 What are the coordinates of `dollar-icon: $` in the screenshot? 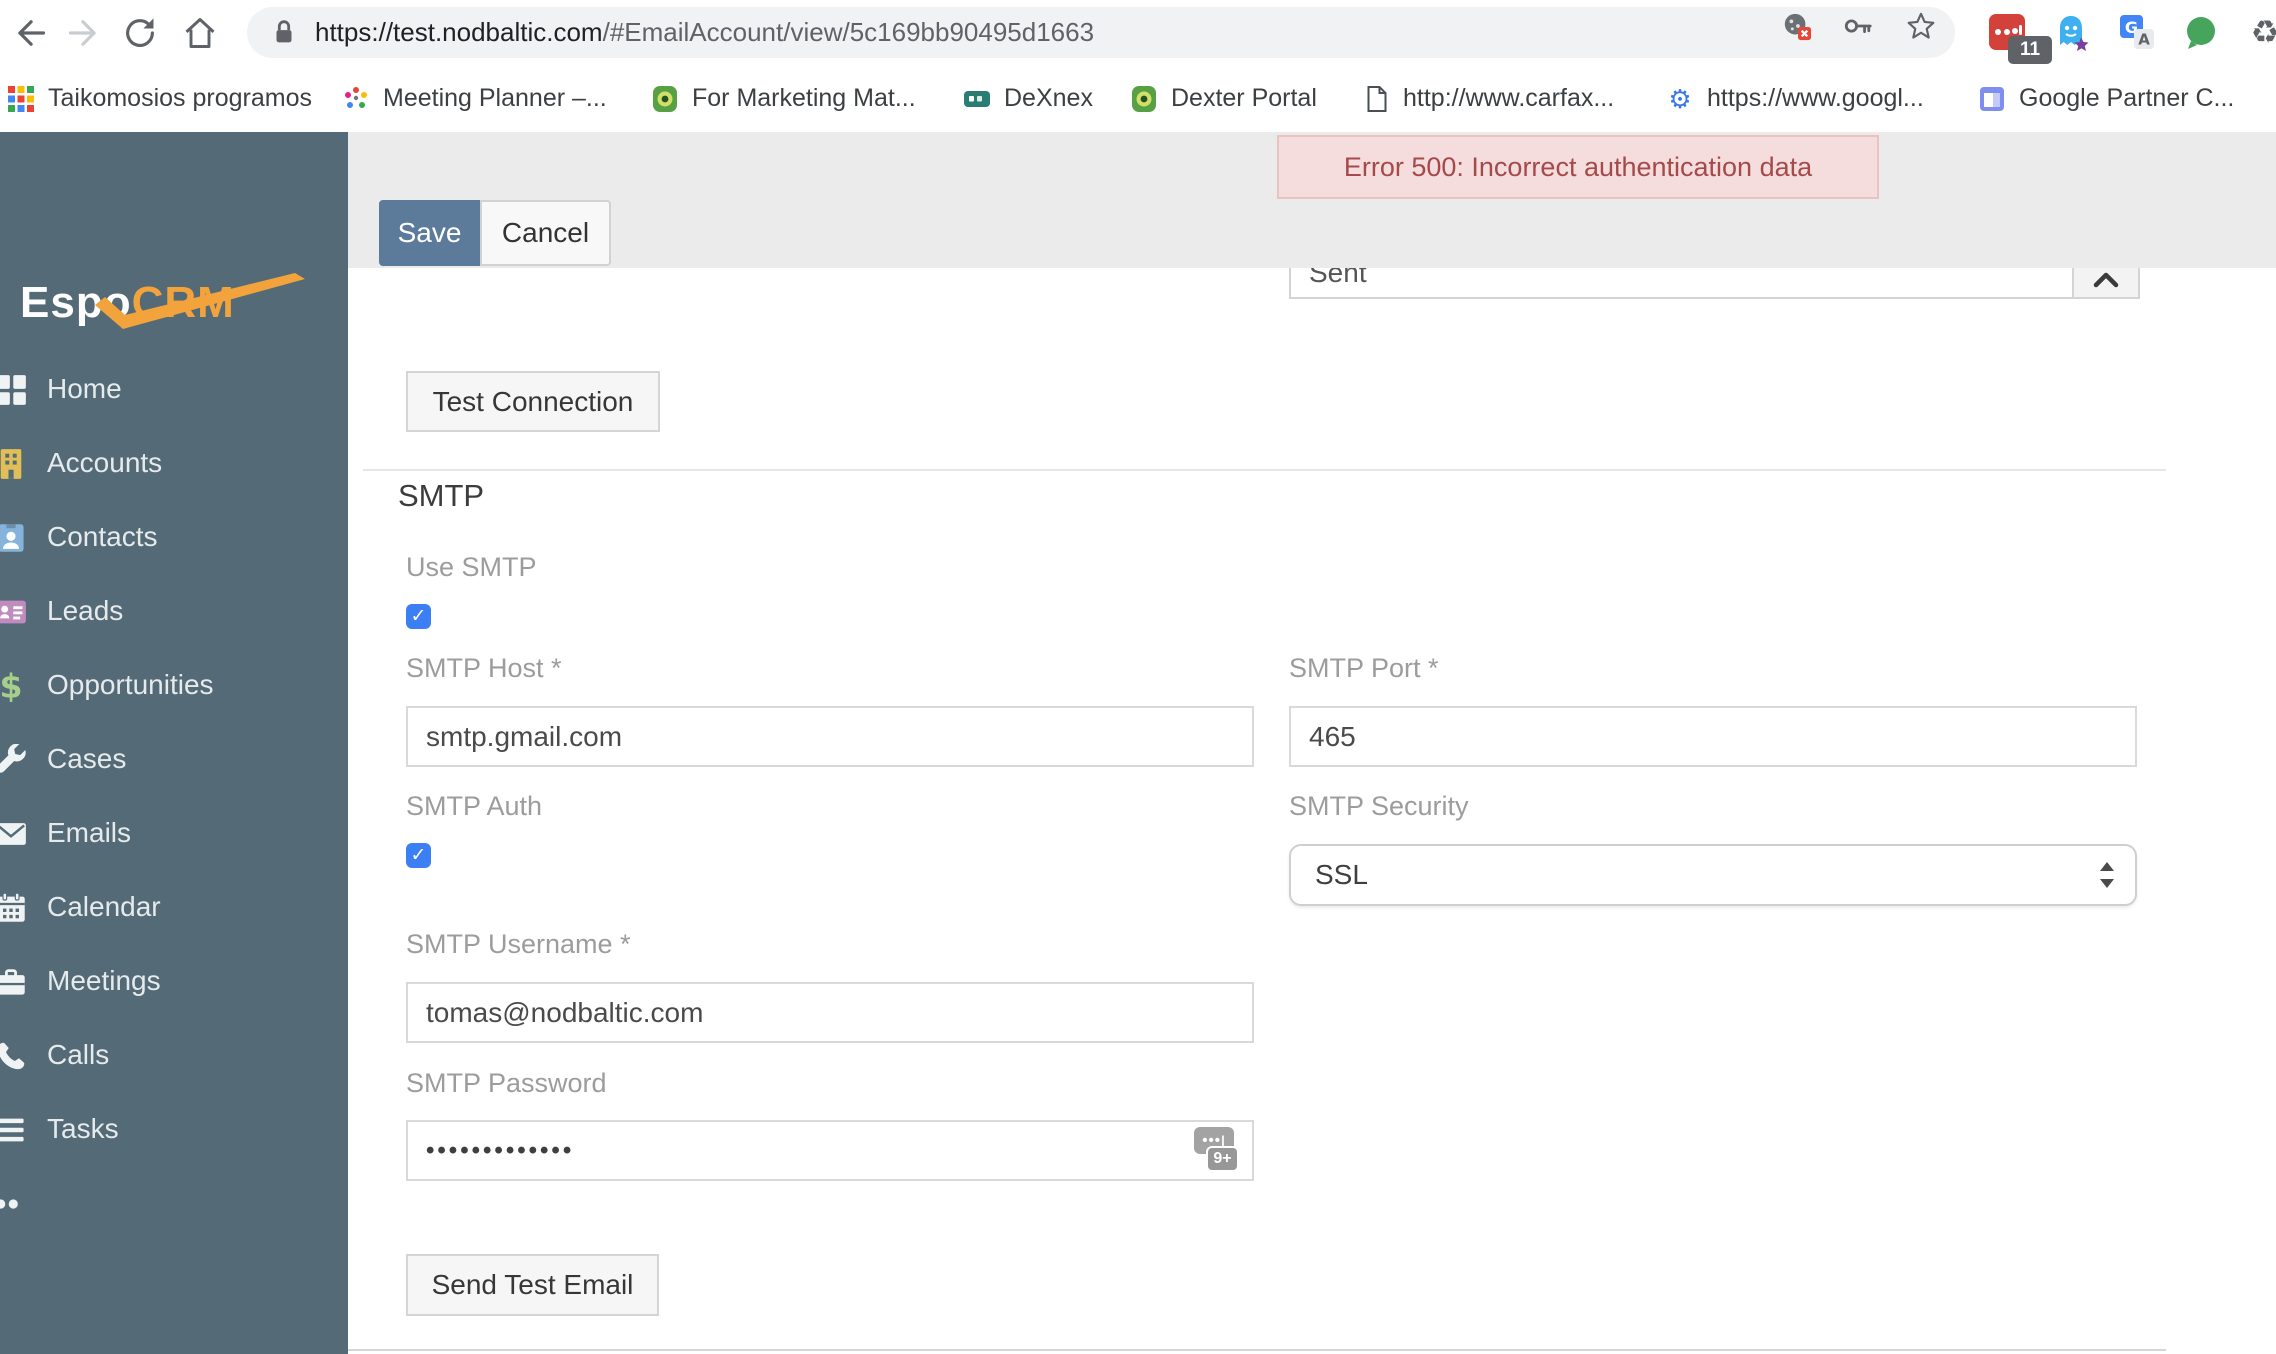 It's located at (13, 686).